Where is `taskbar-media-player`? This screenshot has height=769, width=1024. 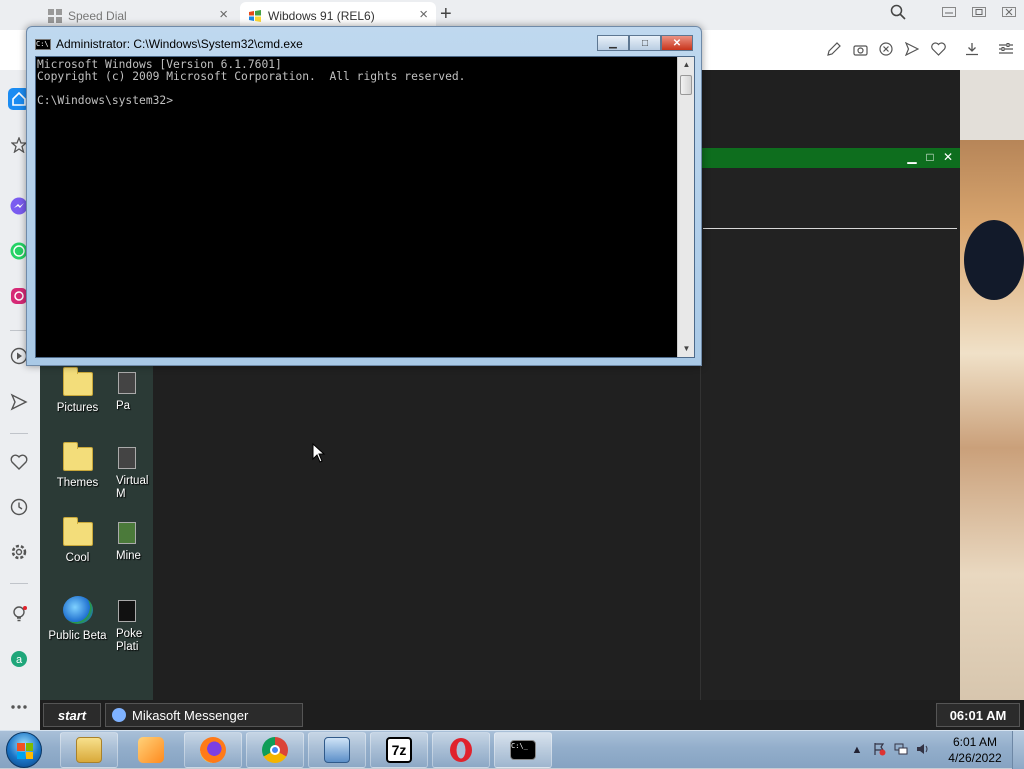 taskbar-media-player is located at coordinates (151, 750).